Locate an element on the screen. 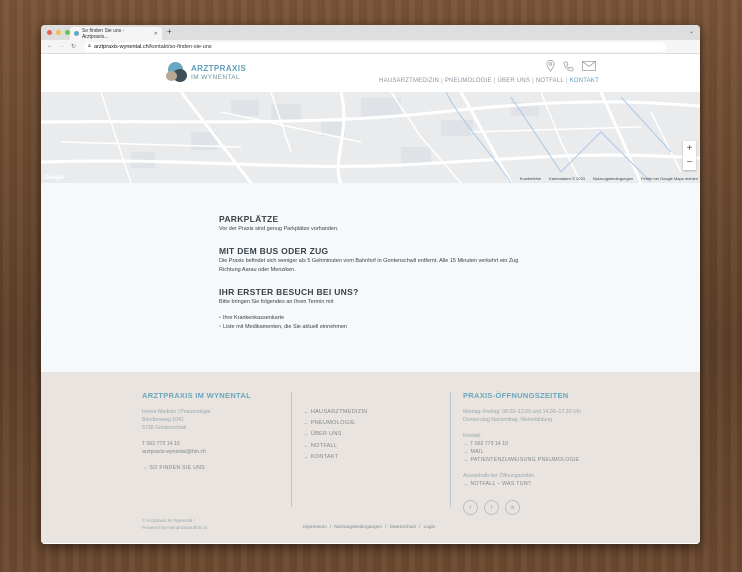 Image resolution: width=742 pixels, height=572 pixels. map-pin-icon is located at coordinates (550, 66).